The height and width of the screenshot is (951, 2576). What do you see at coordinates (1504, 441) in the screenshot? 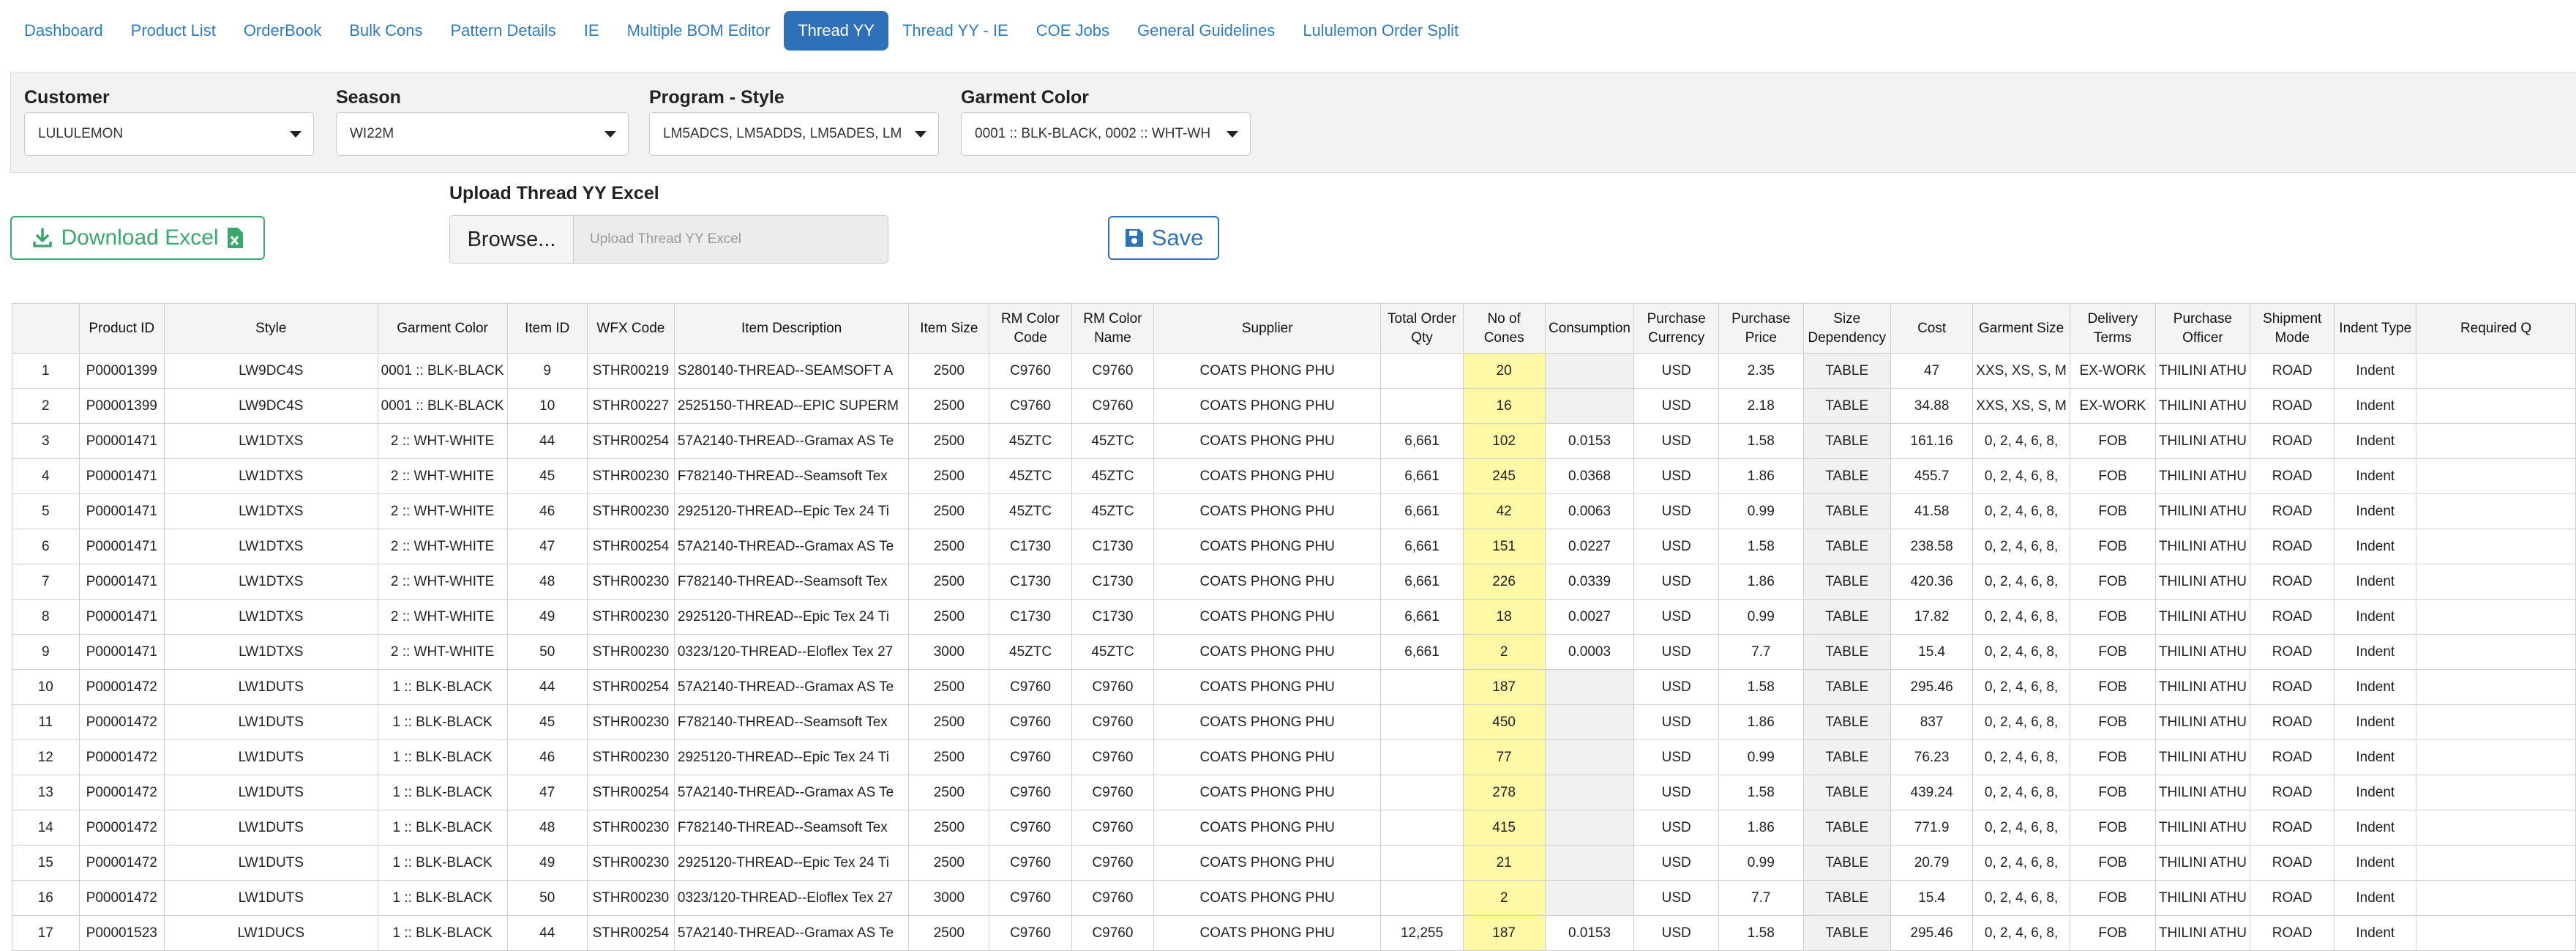
I see `table-cell: 102` at bounding box center [1504, 441].